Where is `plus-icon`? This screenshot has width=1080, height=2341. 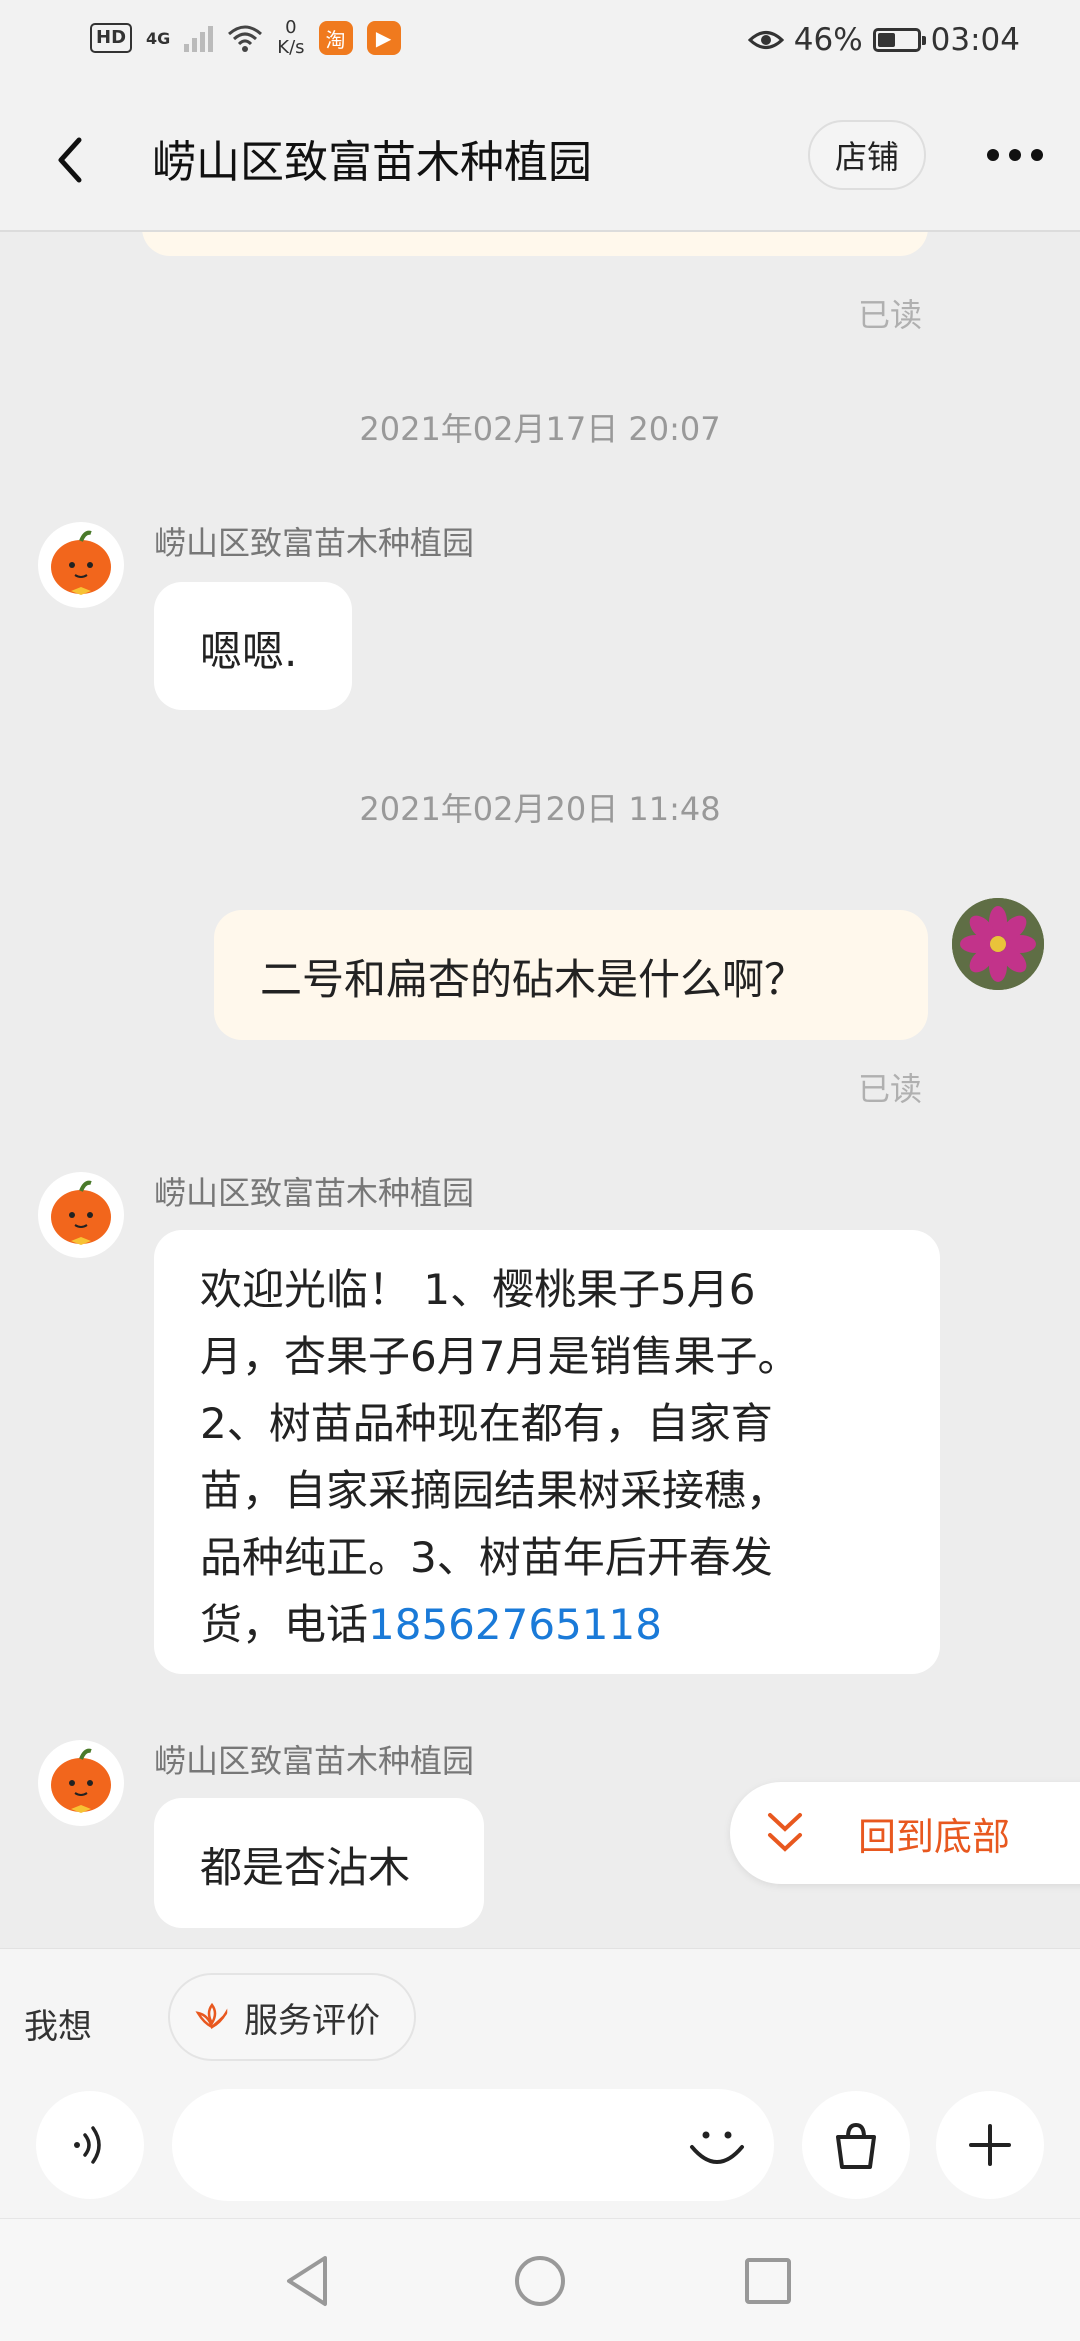 plus-icon is located at coordinates (990, 2145).